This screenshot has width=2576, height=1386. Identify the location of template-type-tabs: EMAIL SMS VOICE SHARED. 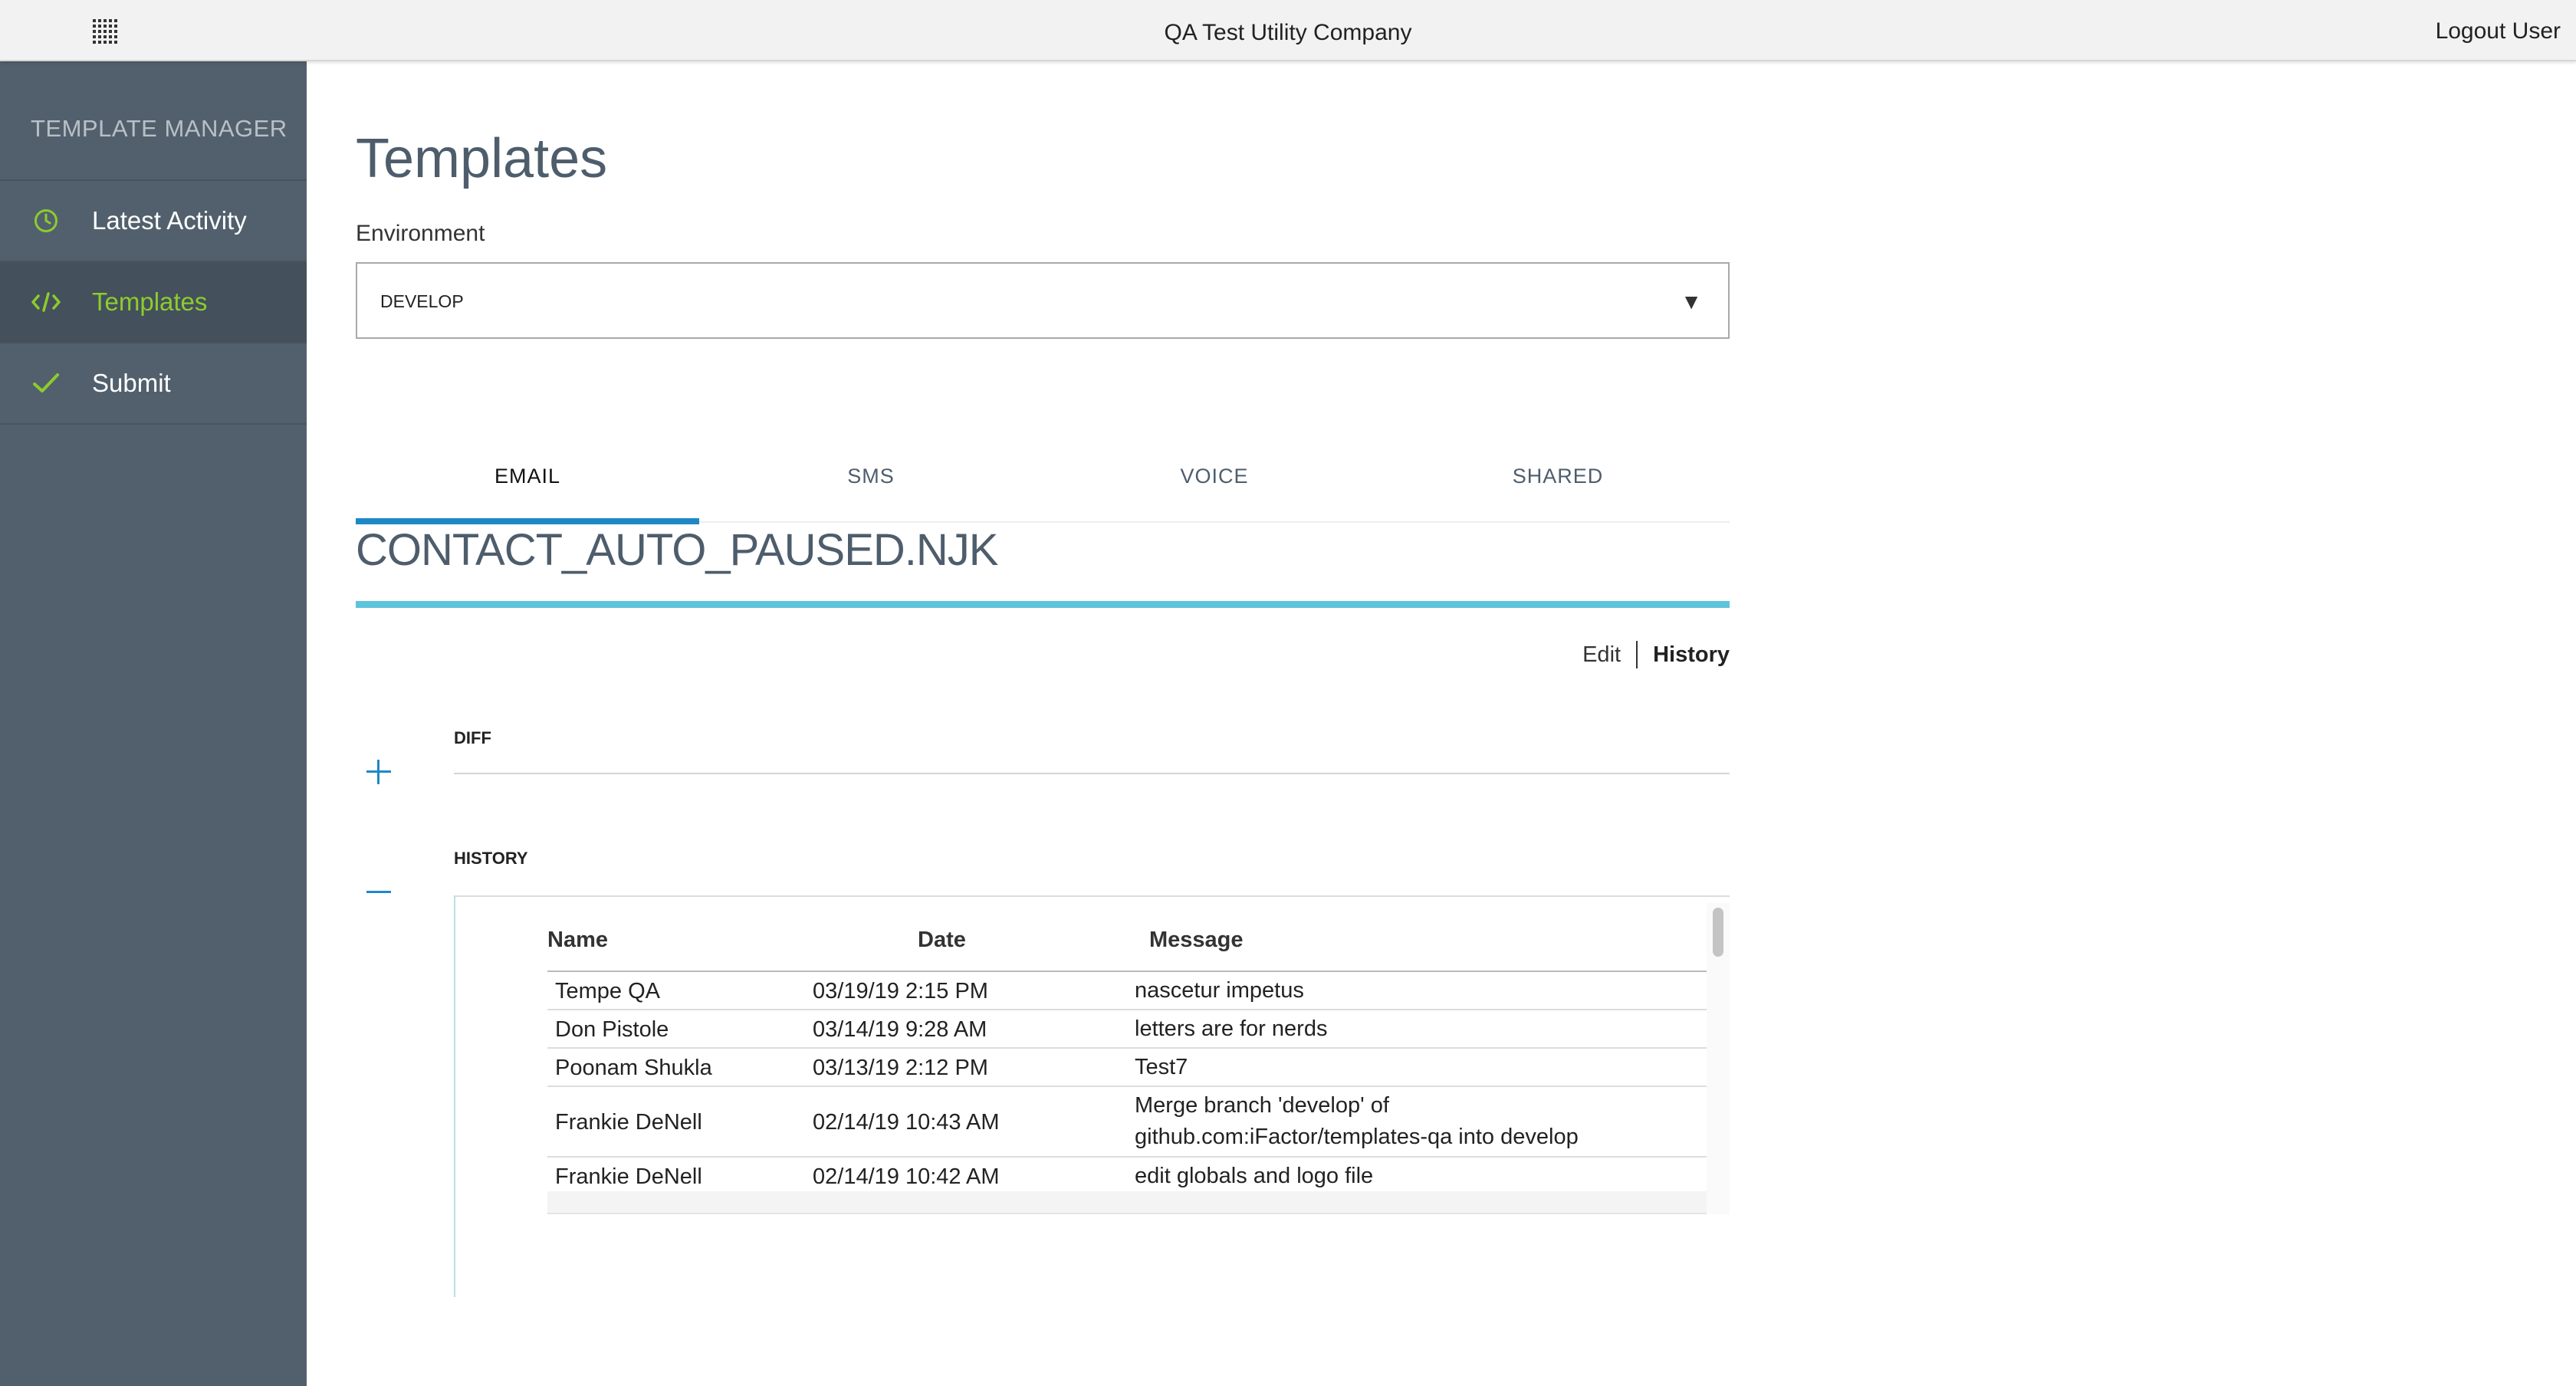
(1043, 476).